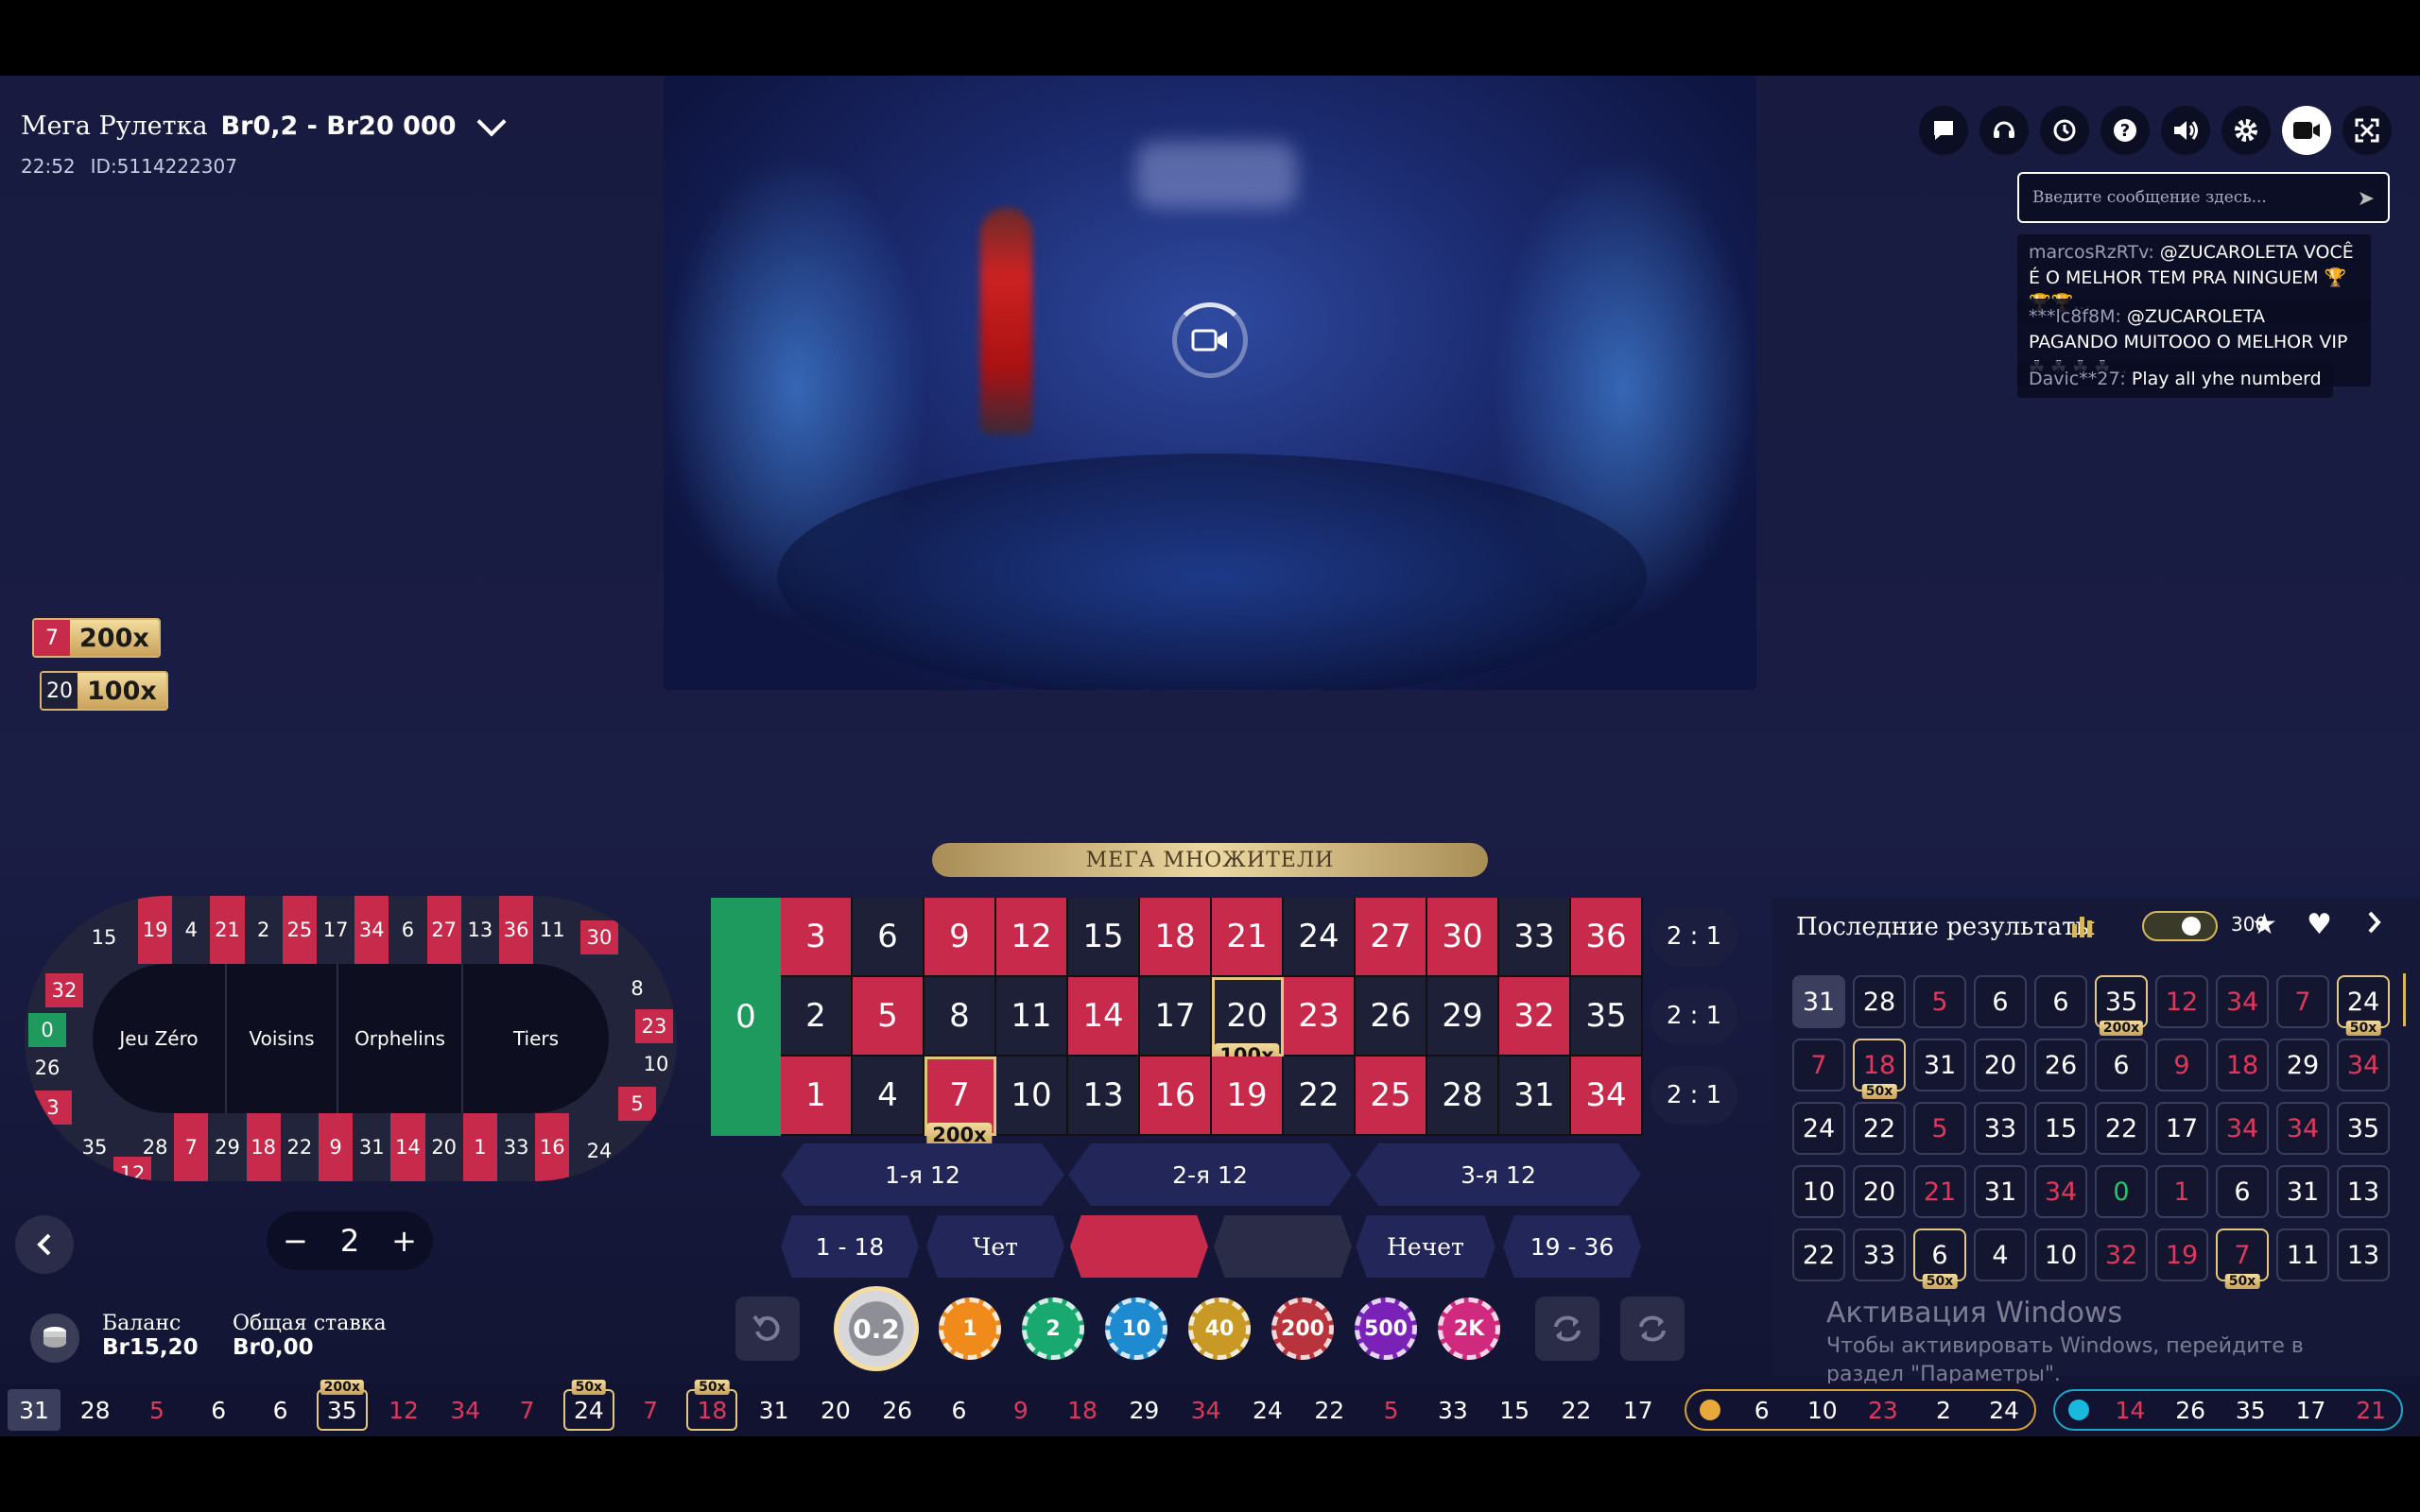 This screenshot has width=2420, height=1512. Describe the element at coordinates (1032, 1096) in the screenshot. I see `number-cell: 10` at that location.